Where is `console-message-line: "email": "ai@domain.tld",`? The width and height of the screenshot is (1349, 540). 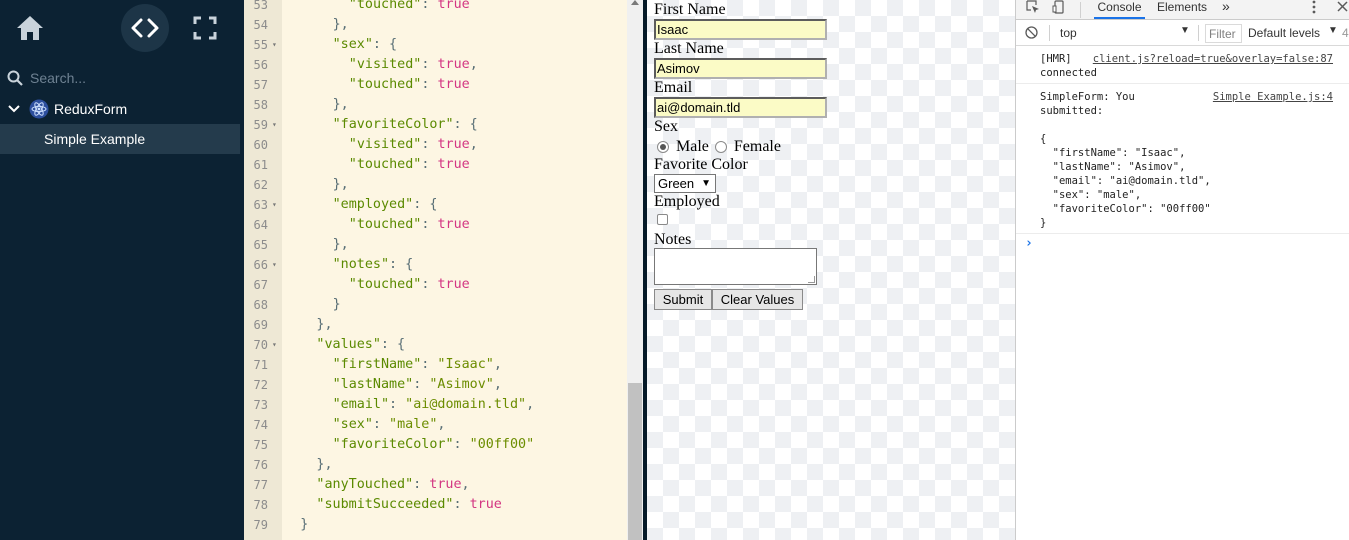 console-message-line: "email": "ai@domain.tld", is located at coordinates (1125, 181).